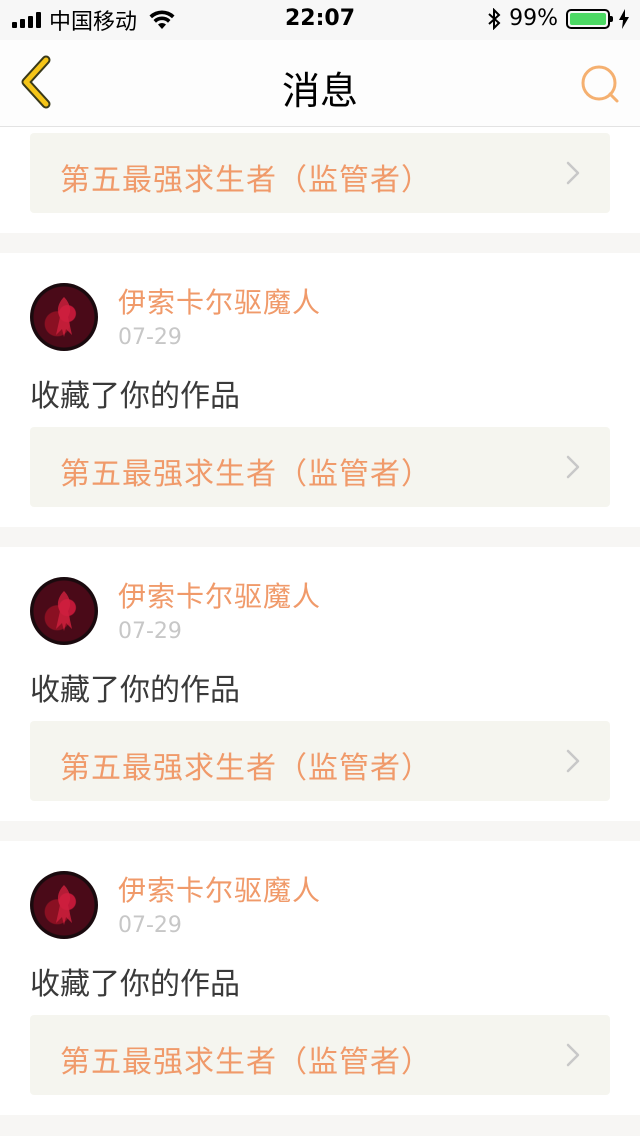  Describe the element at coordinates (319, 91) in the screenshot. I see `page-title: 消息` at that location.